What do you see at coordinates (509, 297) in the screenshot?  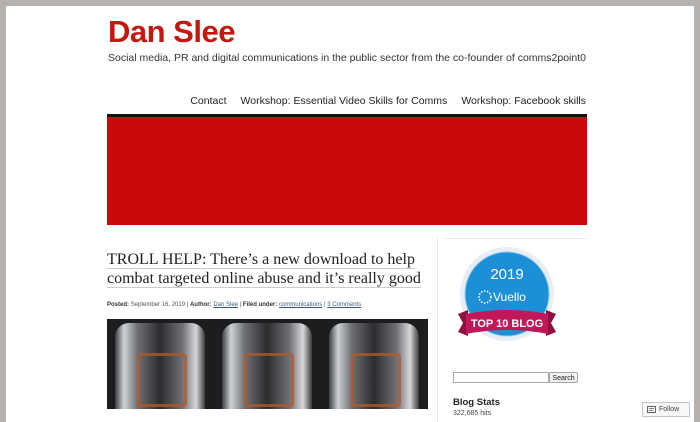 I see `badge-brand: Vuello` at bounding box center [509, 297].